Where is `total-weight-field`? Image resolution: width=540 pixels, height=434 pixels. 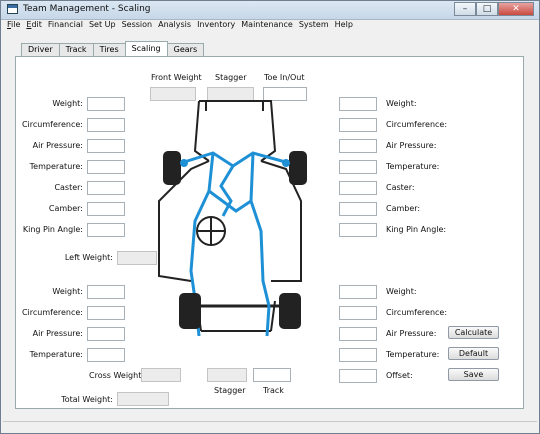
total-weight-field is located at coordinates (143, 399).